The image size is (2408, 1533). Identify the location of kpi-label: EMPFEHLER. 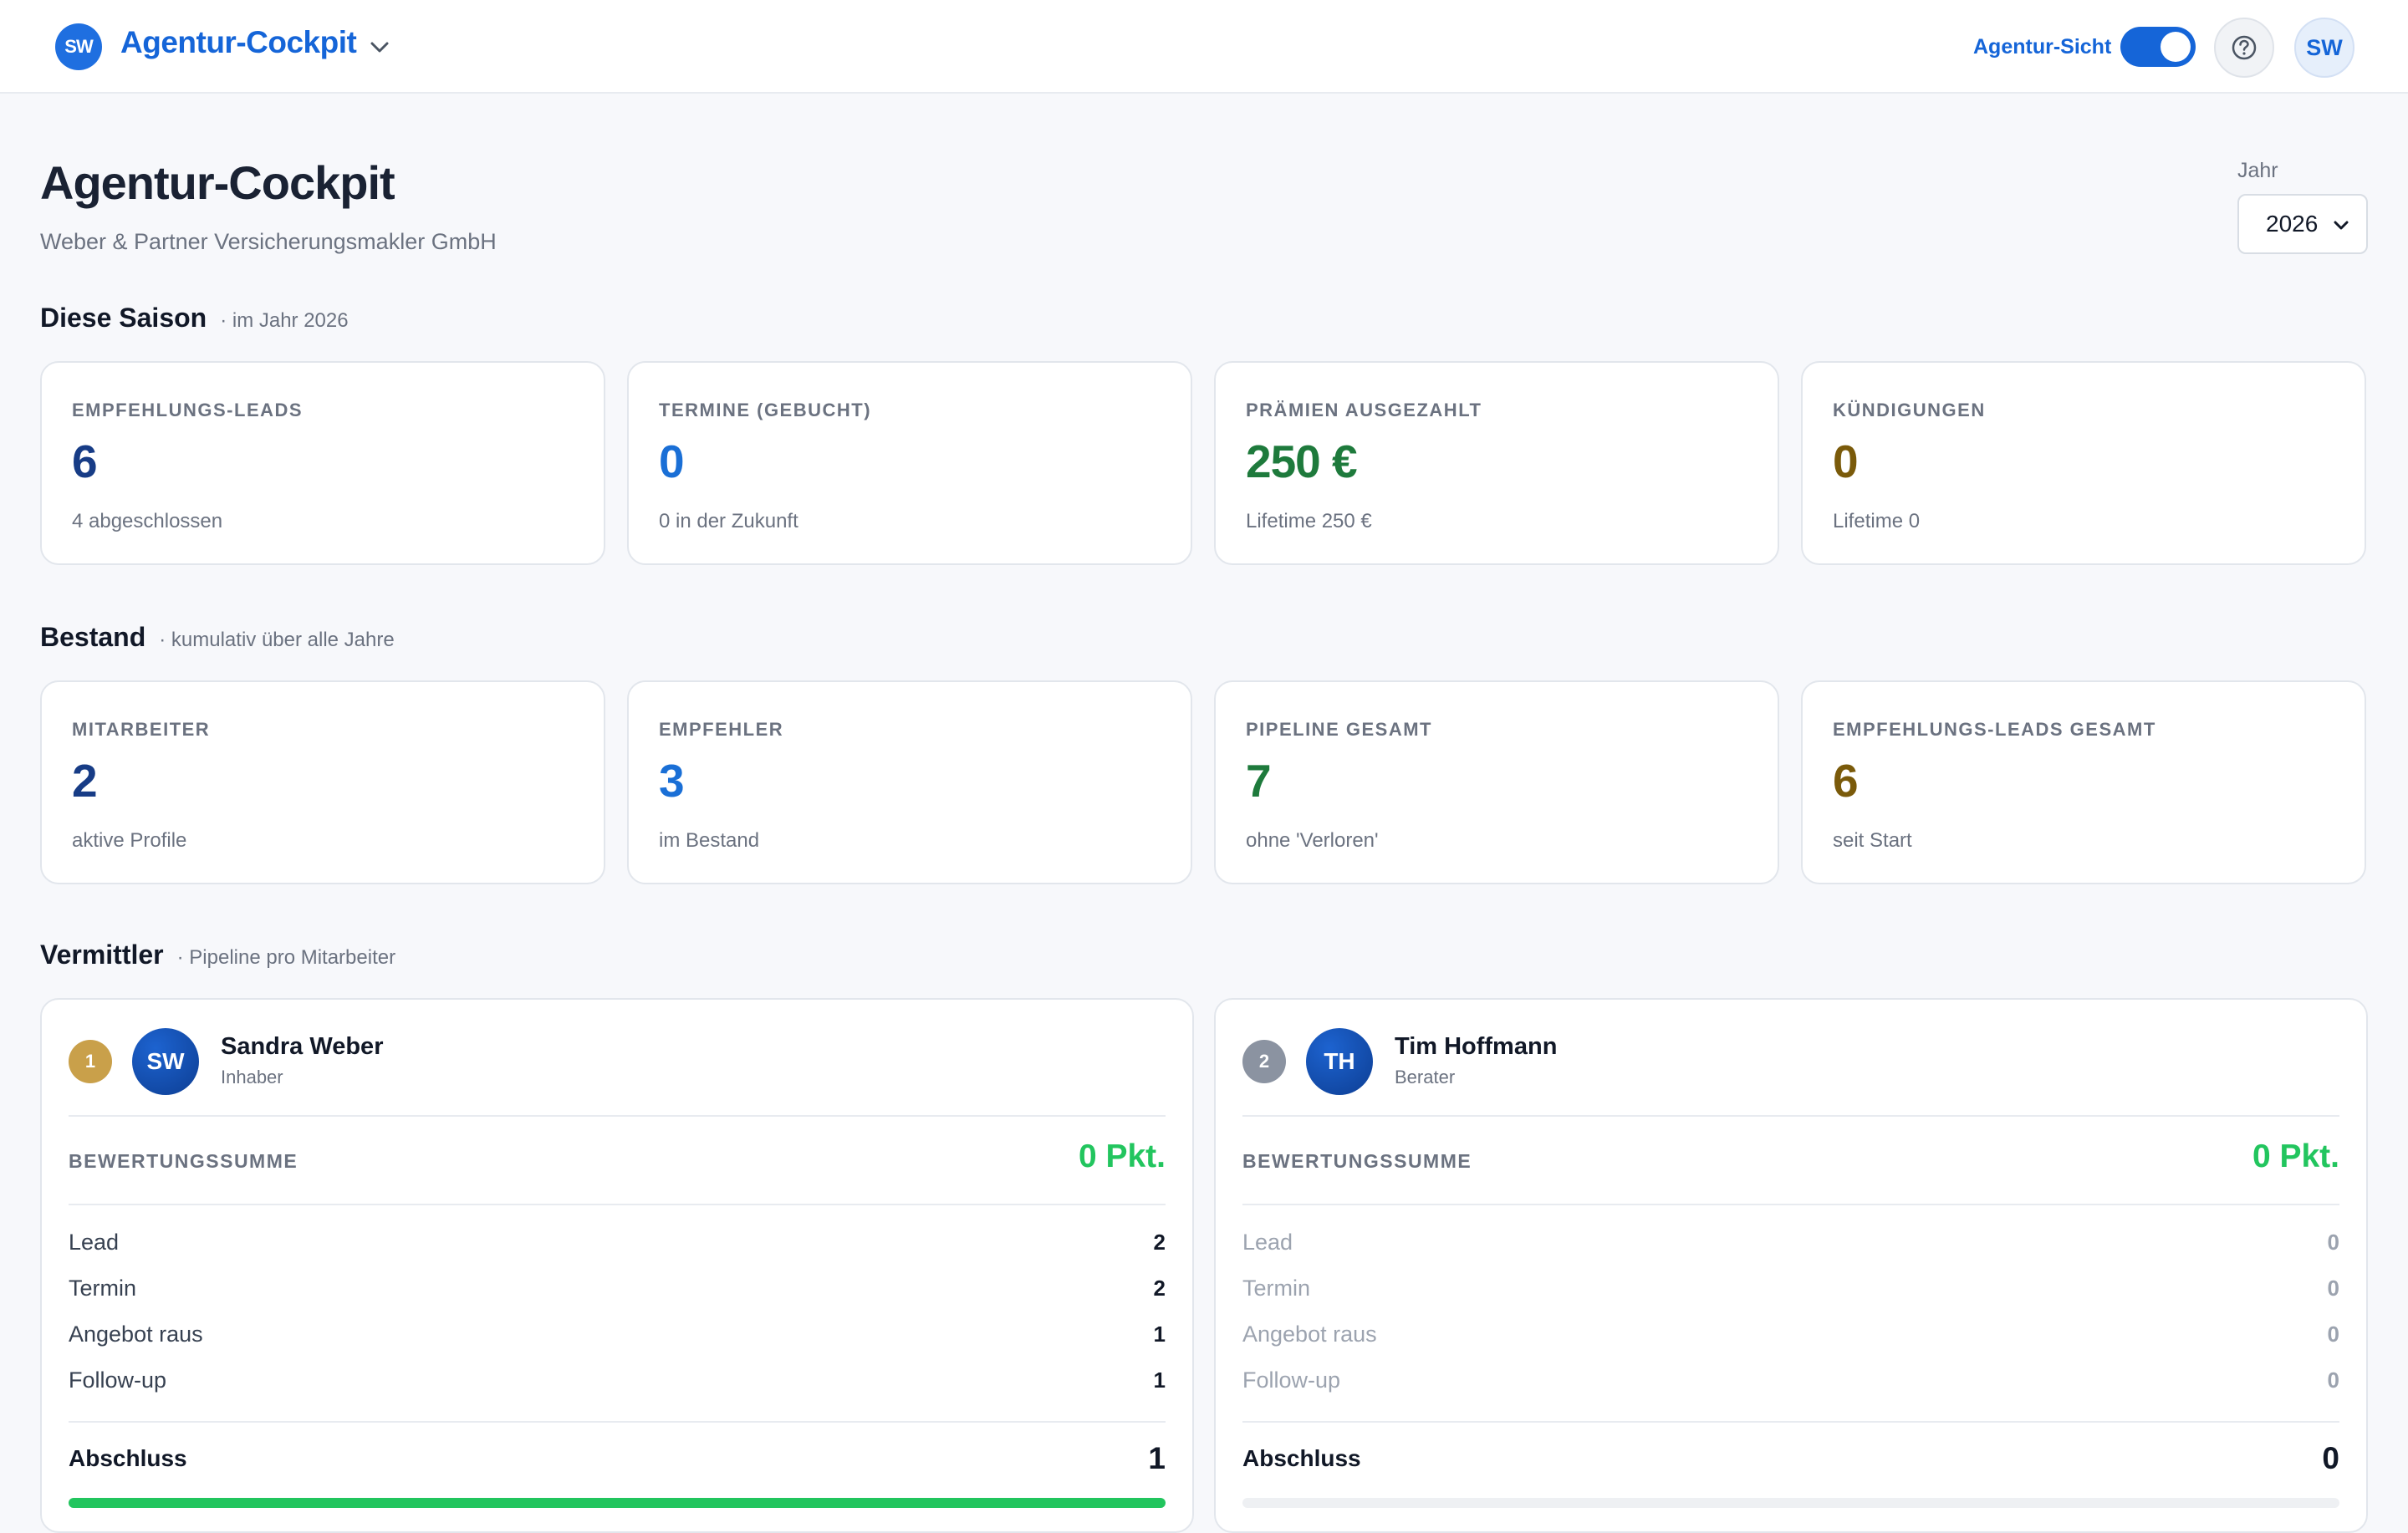
(721, 729).